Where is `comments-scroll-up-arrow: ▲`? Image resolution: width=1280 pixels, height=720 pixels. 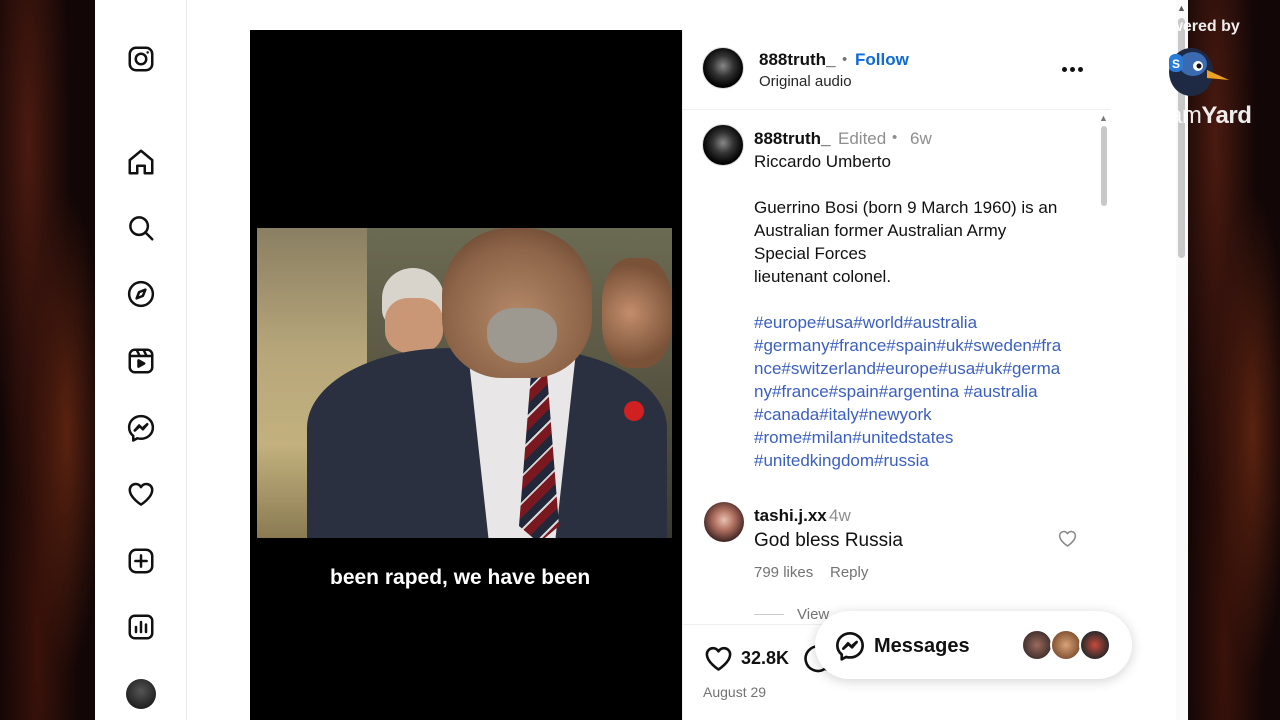 comments-scroll-up-arrow: ▲ is located at coordinates (1103, 118).